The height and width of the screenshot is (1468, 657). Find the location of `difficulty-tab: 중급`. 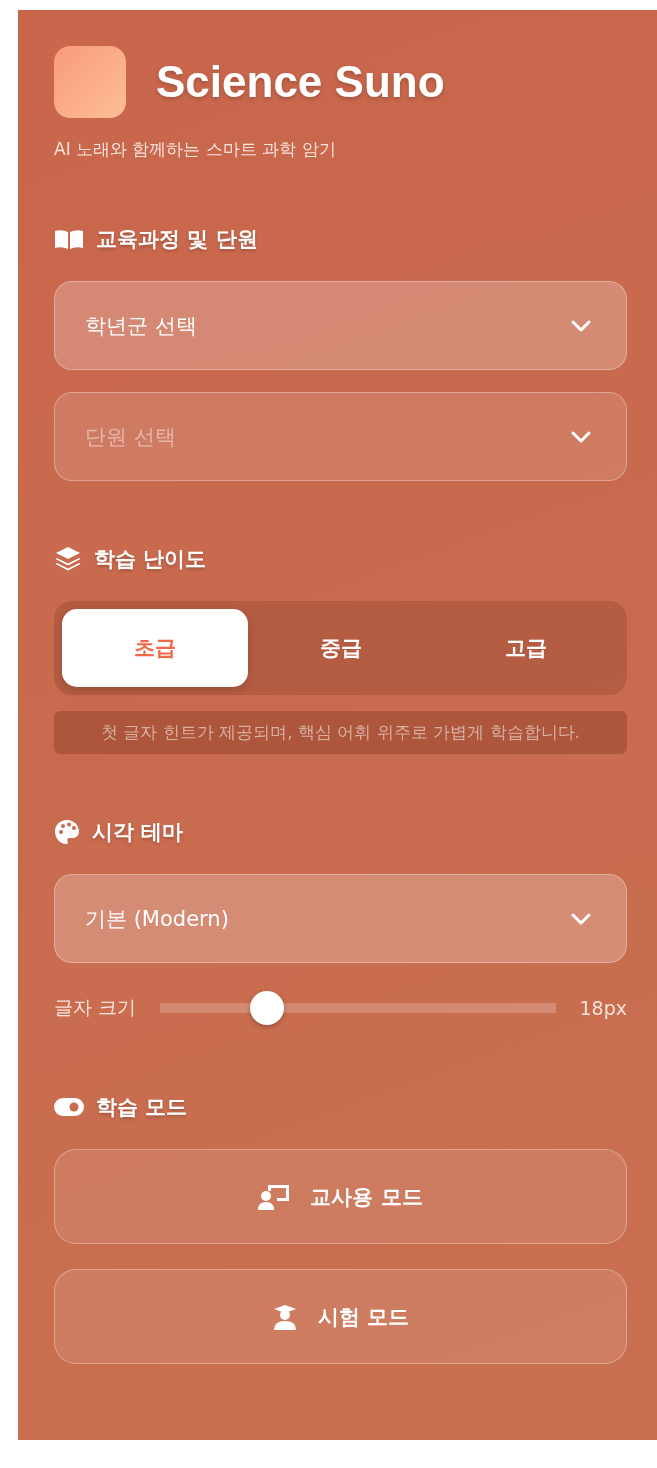

difficulty-tab: 중급 is located at coordinates (340, 648).